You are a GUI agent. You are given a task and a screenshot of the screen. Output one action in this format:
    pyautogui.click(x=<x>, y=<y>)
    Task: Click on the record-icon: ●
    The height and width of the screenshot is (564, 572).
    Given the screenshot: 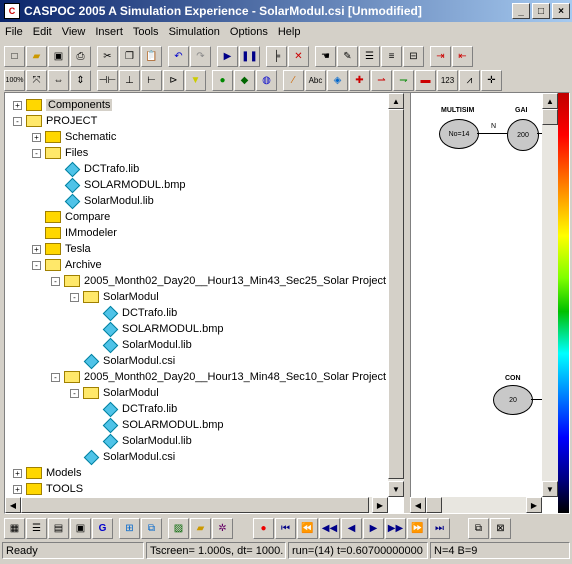 What is the action you would take?
    pyautogui.click(x=263, y=528)
    